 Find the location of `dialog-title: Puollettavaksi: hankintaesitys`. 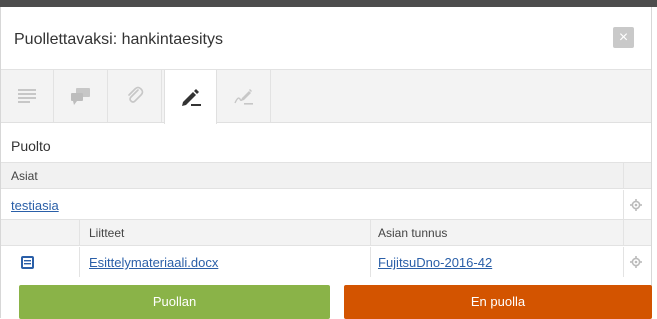

dialog-title: Puollettavaksi: hankintaesitys is located at coordinates (118, 39).